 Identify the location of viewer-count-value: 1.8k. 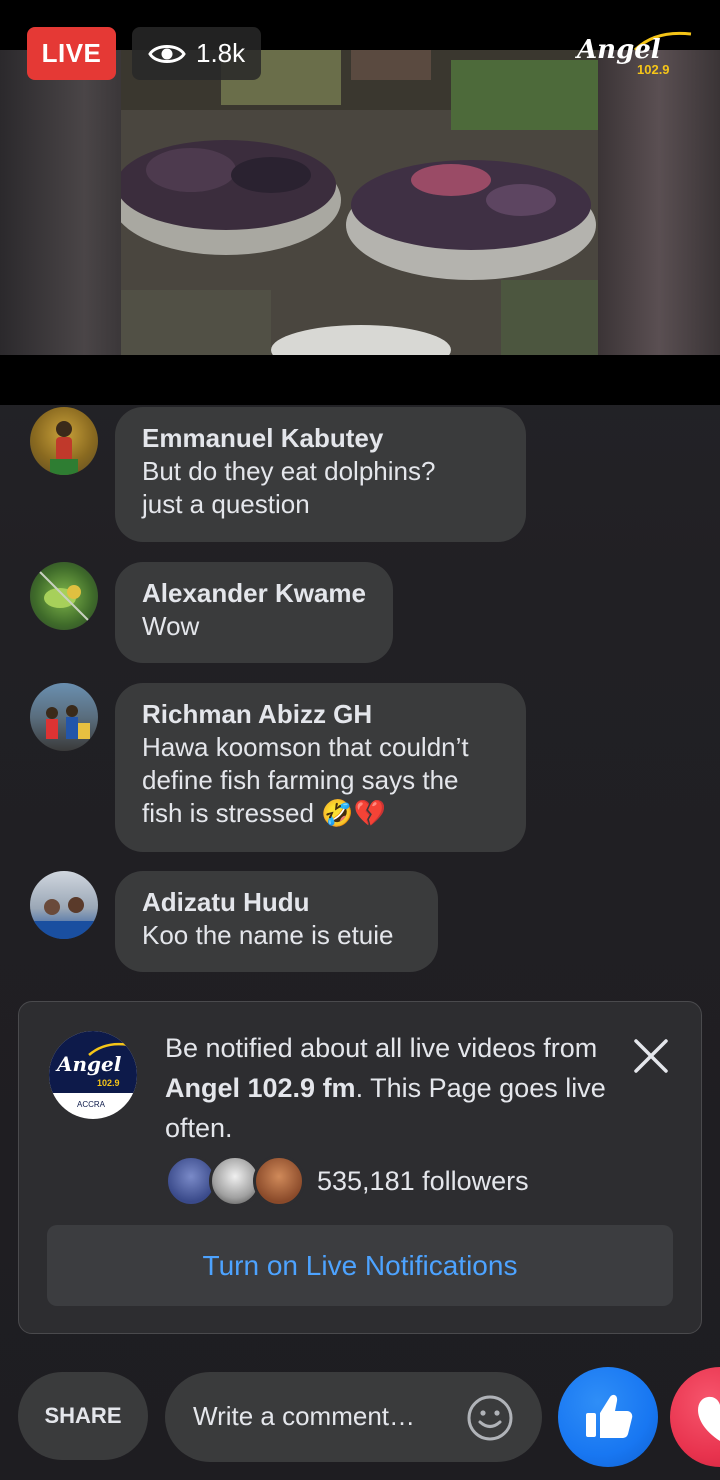
(221, 53).